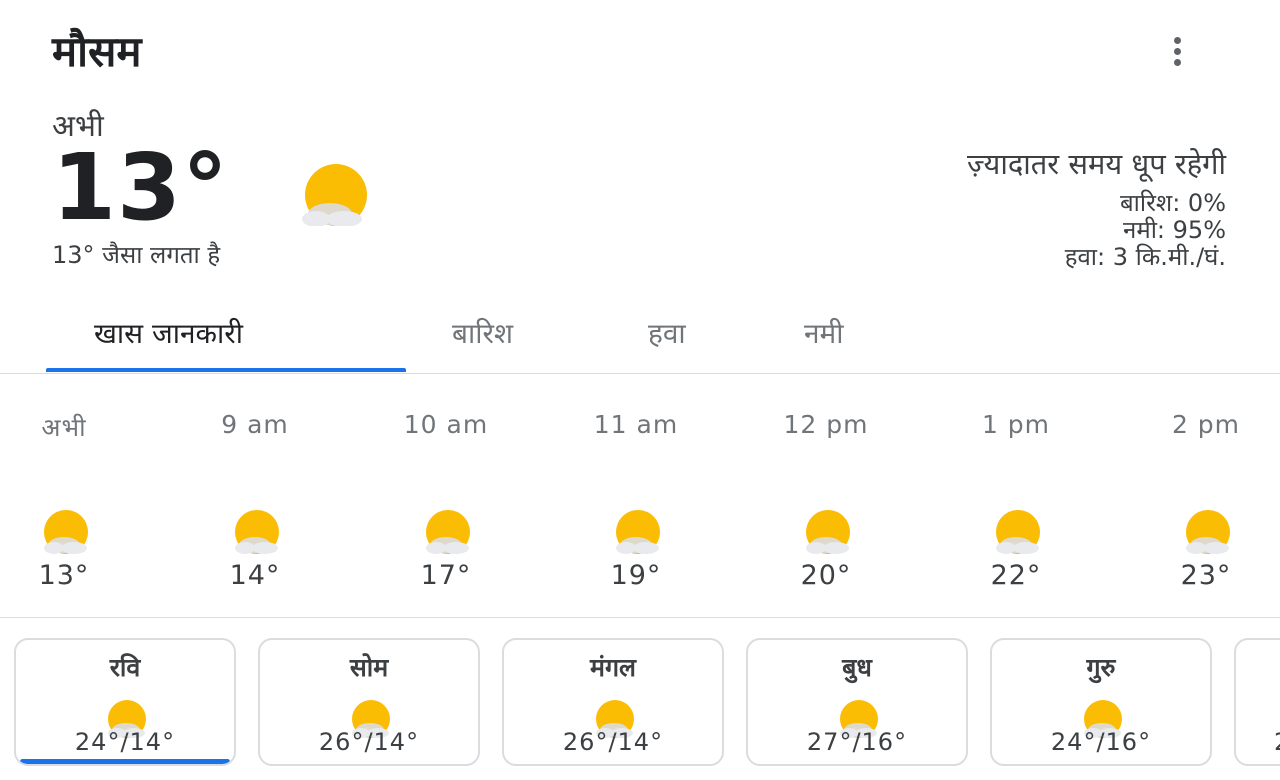  I want to click on hour-label: 12 pm, so click(826, 424).